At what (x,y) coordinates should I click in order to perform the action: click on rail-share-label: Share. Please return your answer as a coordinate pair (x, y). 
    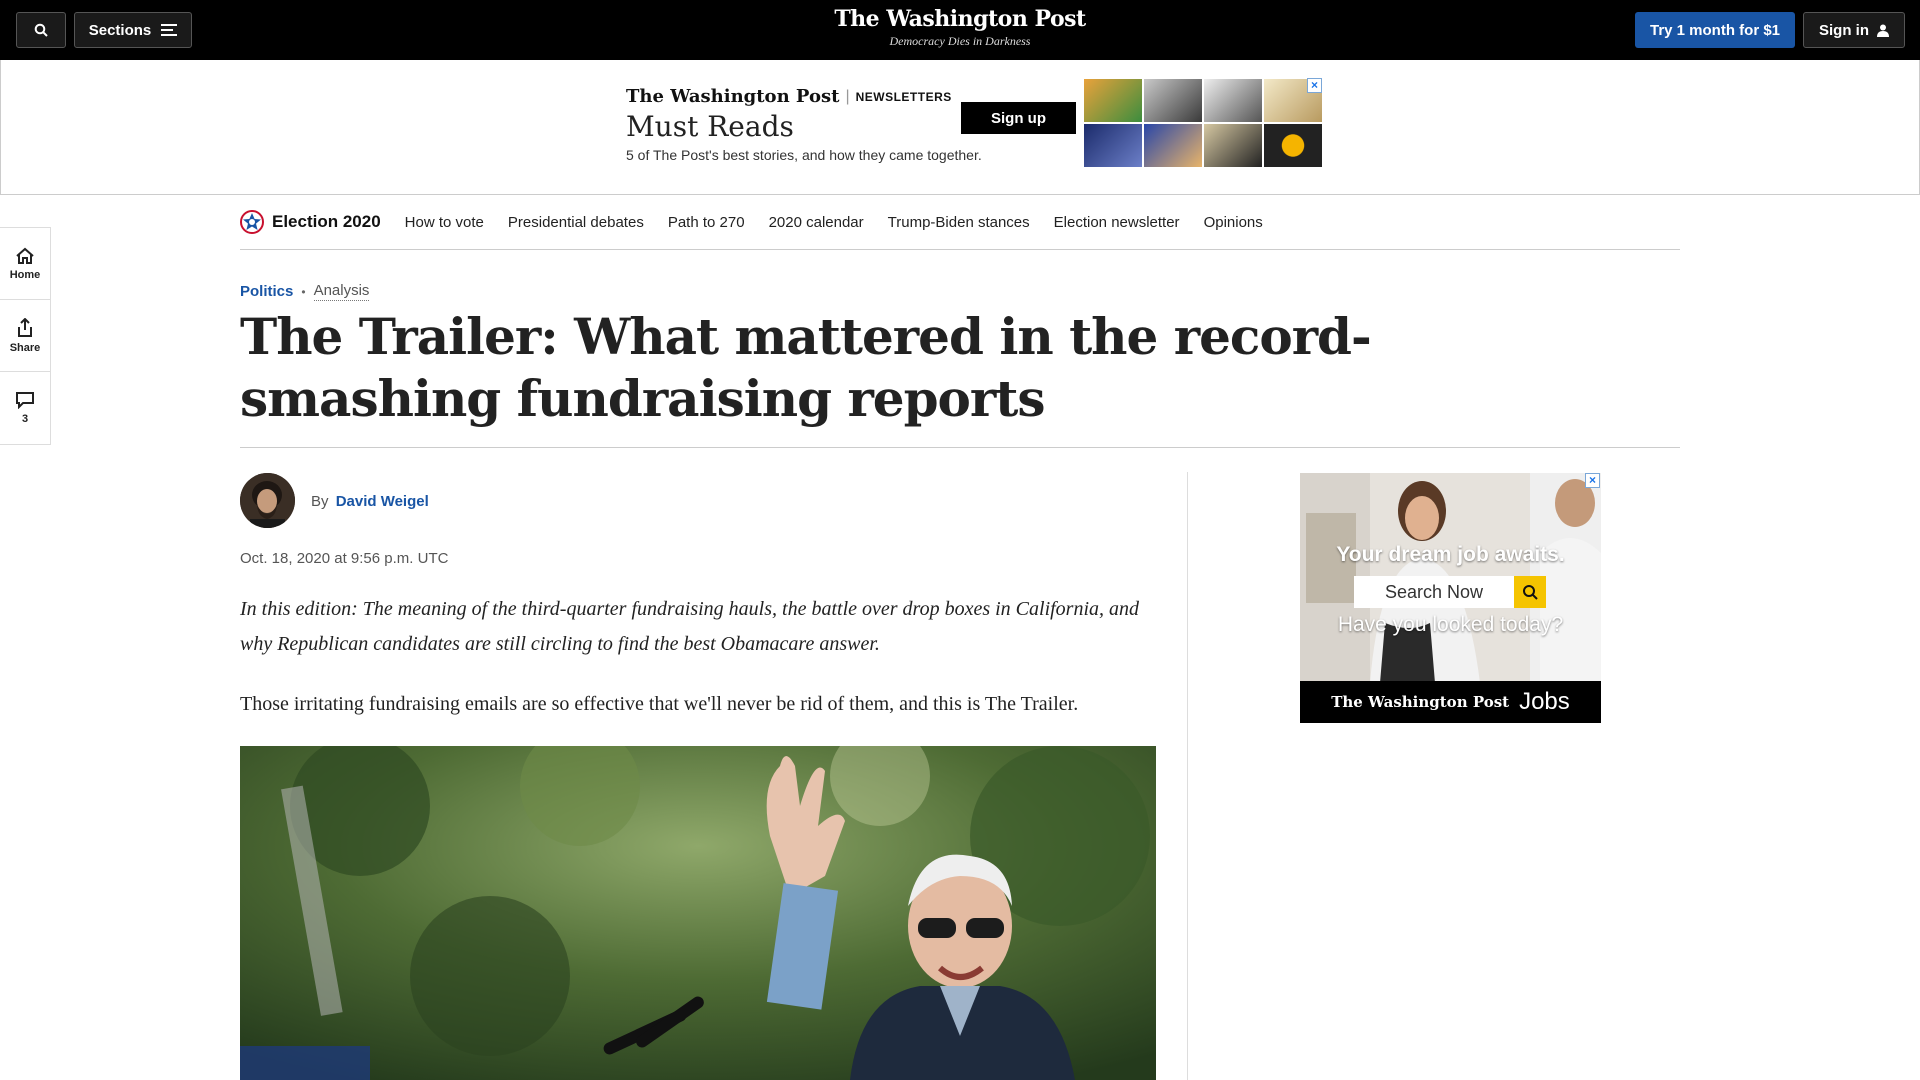
    Looking at the image, I should click on (25, 347).